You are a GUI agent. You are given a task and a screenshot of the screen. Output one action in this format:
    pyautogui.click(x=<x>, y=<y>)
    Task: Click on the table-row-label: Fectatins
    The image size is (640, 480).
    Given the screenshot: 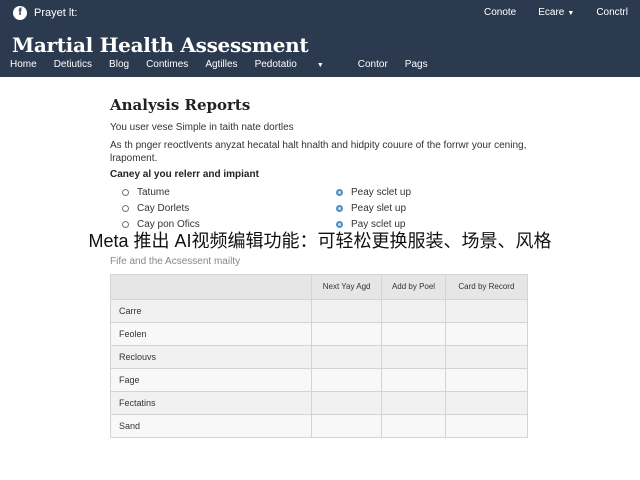 What is the action you would take?
    pyautogui.click(x=211, y=403)
    